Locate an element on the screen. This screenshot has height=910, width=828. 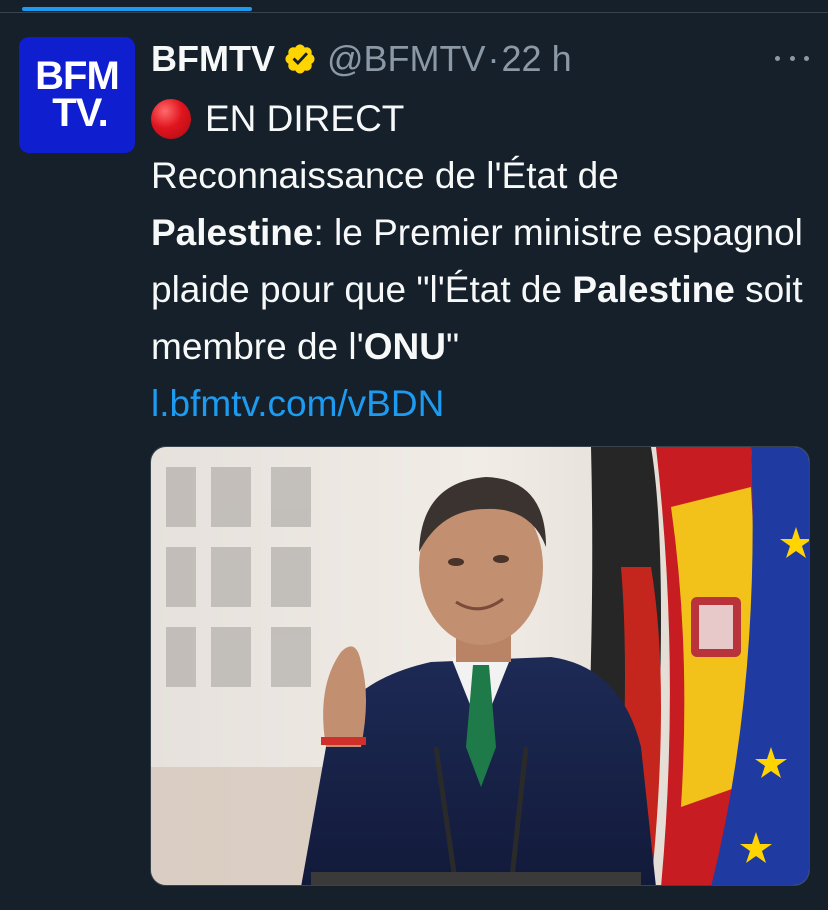
live-label: EN DIRECT is located at coordinates (305, 118).